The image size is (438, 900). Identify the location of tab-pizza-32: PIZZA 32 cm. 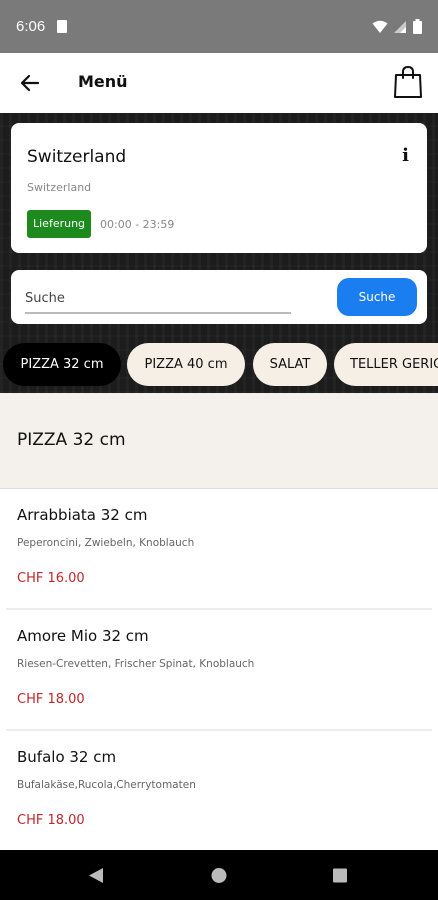
(62, 364).